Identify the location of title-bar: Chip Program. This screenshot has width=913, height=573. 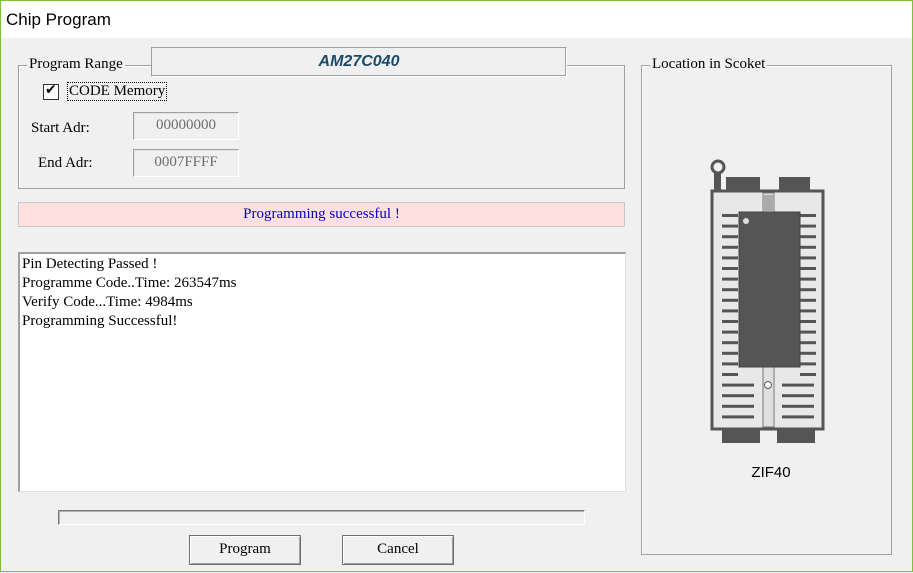
(456, 19).